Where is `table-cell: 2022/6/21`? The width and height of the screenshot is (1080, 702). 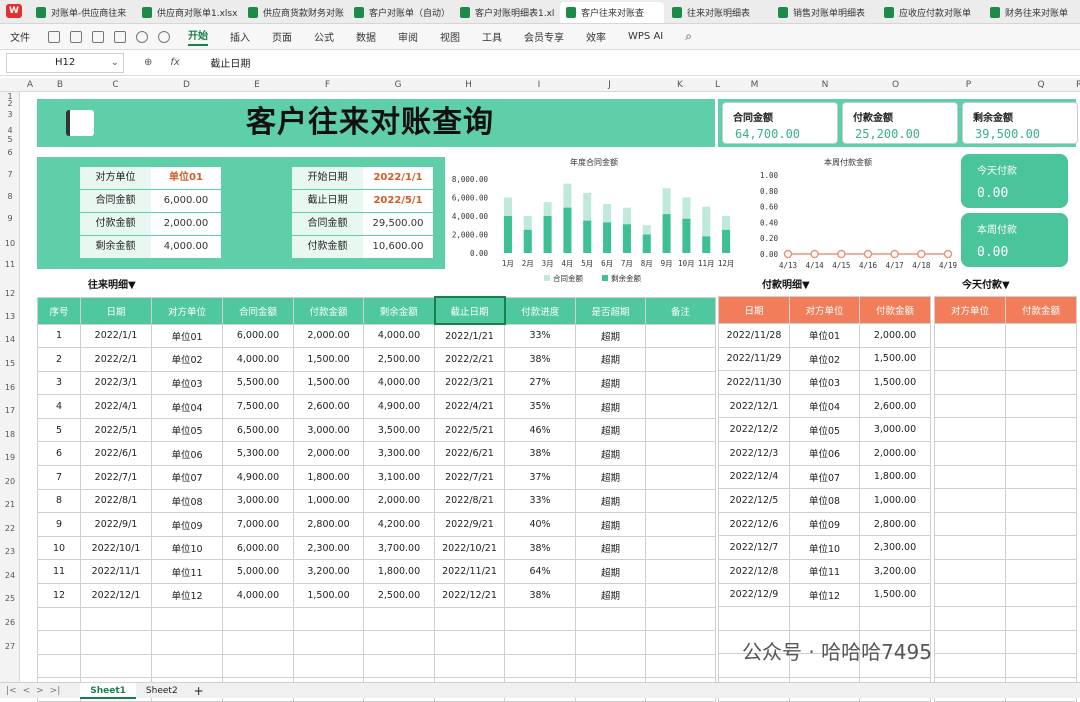
table-cell: 2022/6/21 is located at coordinates (469, 454).